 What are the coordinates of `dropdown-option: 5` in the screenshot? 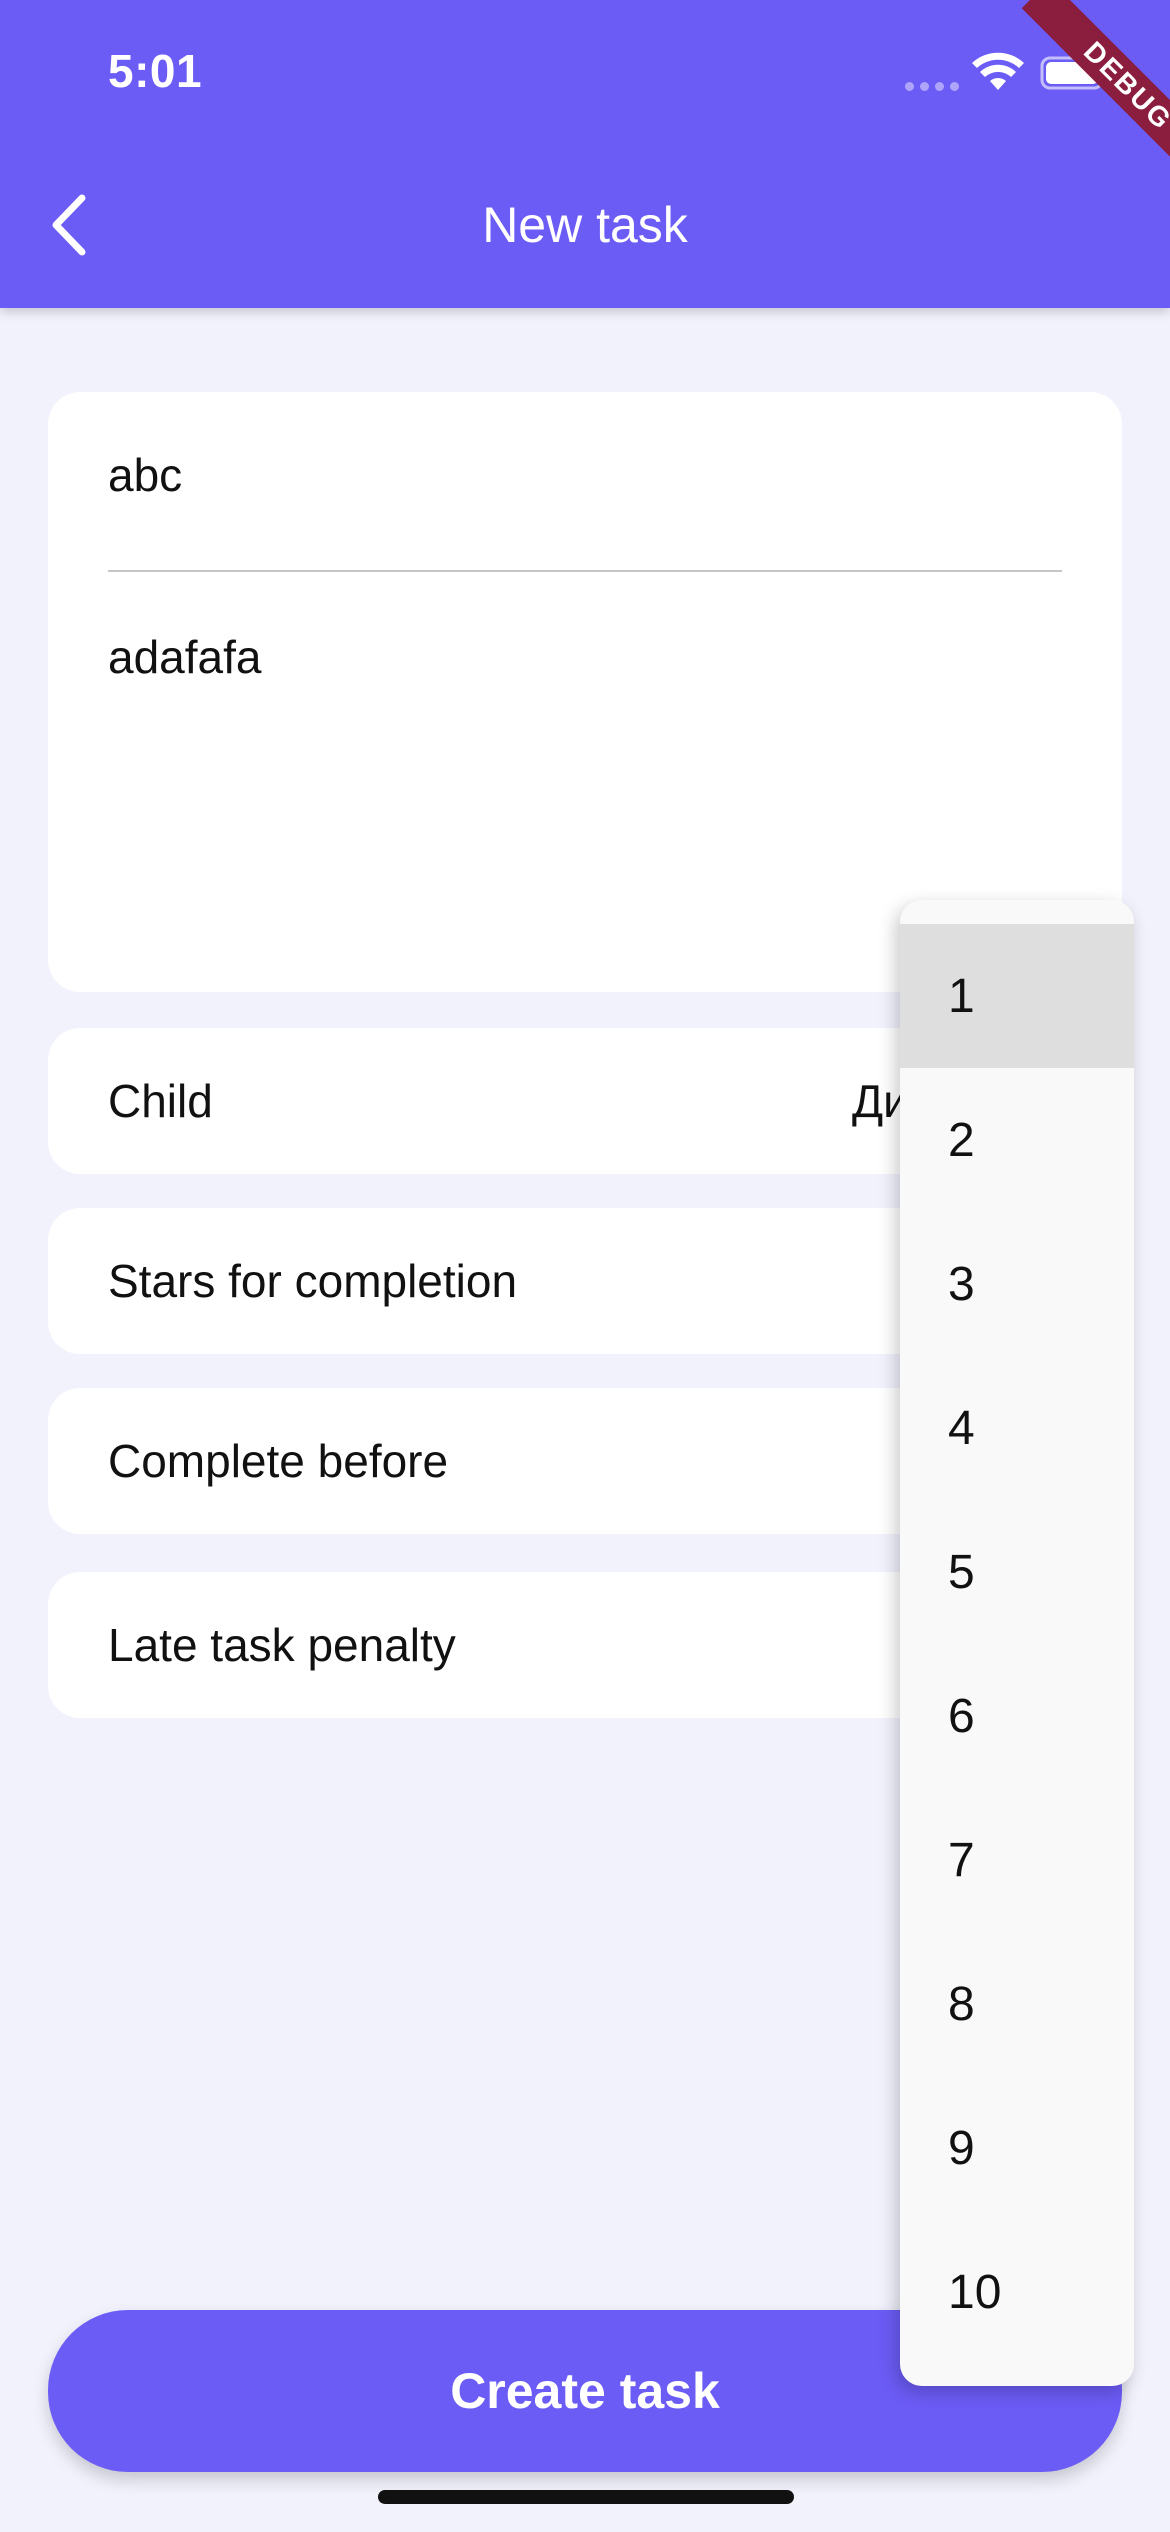 It's located at (1017, 1572).